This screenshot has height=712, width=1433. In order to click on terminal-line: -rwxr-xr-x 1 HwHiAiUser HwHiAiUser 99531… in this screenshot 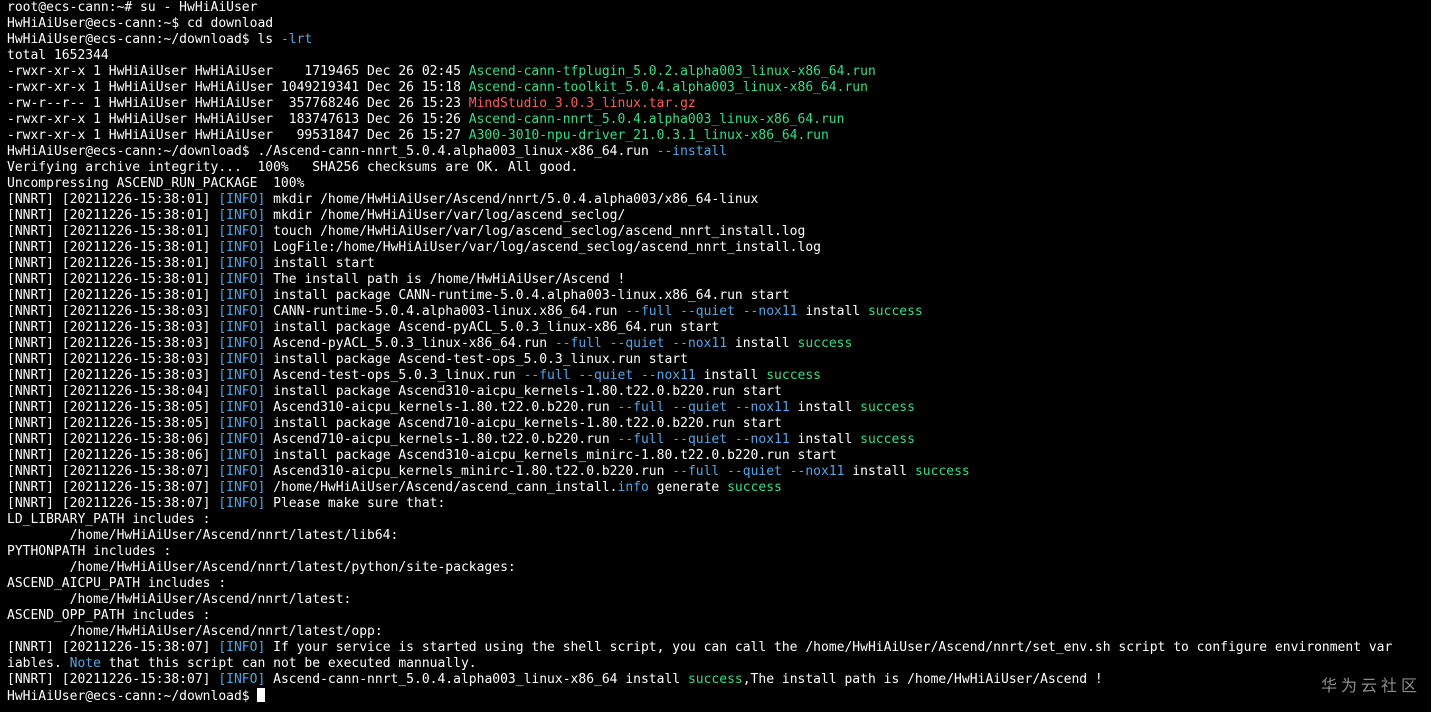, I will do `click(716, 136)`.